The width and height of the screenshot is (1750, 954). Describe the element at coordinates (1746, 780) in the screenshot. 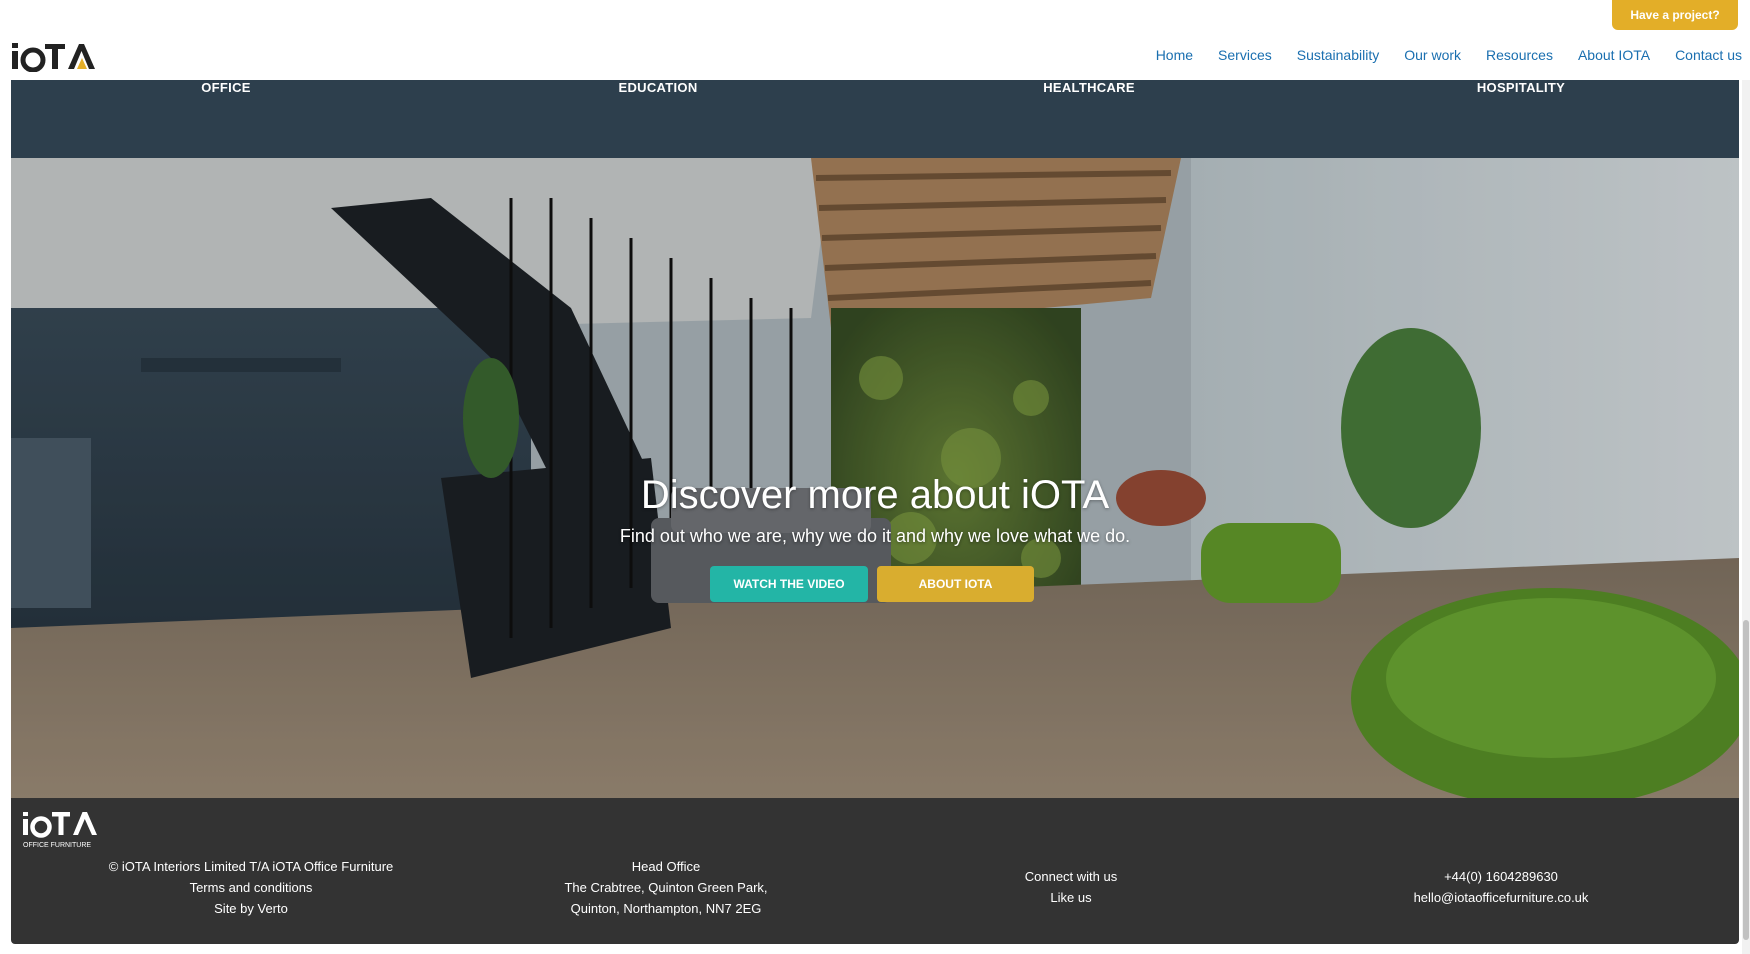

I see `scrollbar-thumb` at that location.